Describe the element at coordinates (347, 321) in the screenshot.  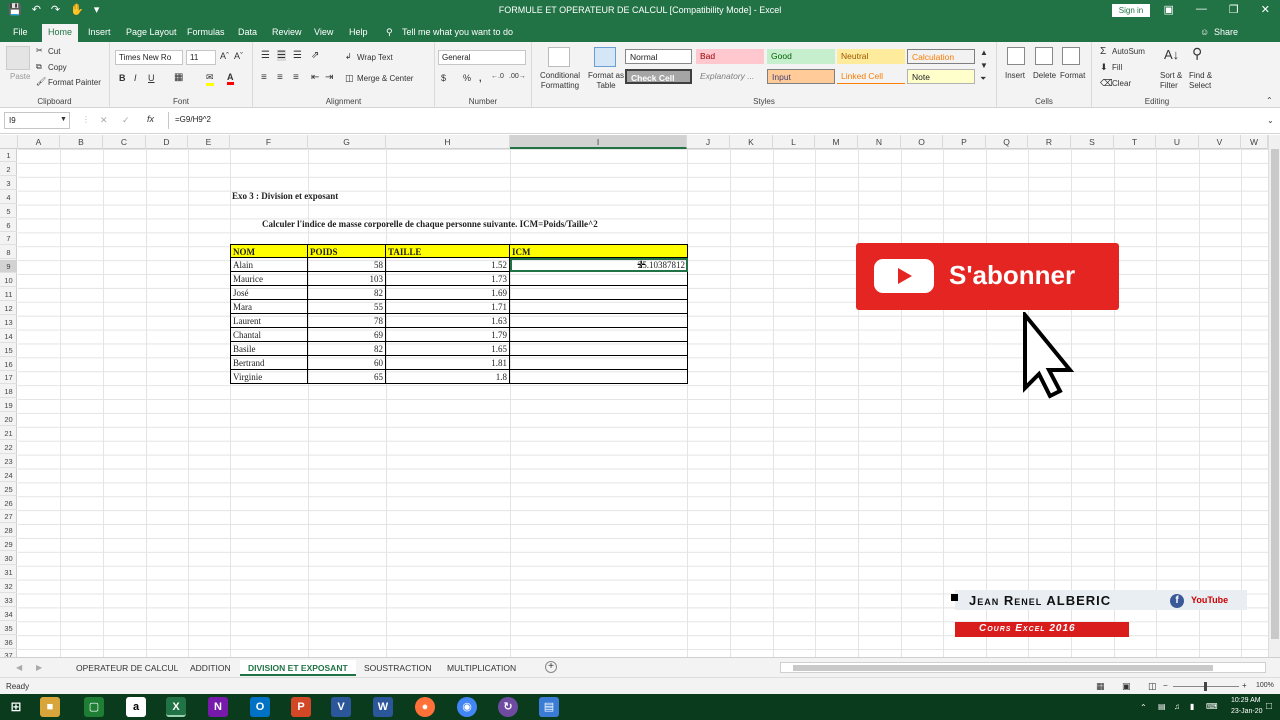
I see `table-cell: 78` at that location.